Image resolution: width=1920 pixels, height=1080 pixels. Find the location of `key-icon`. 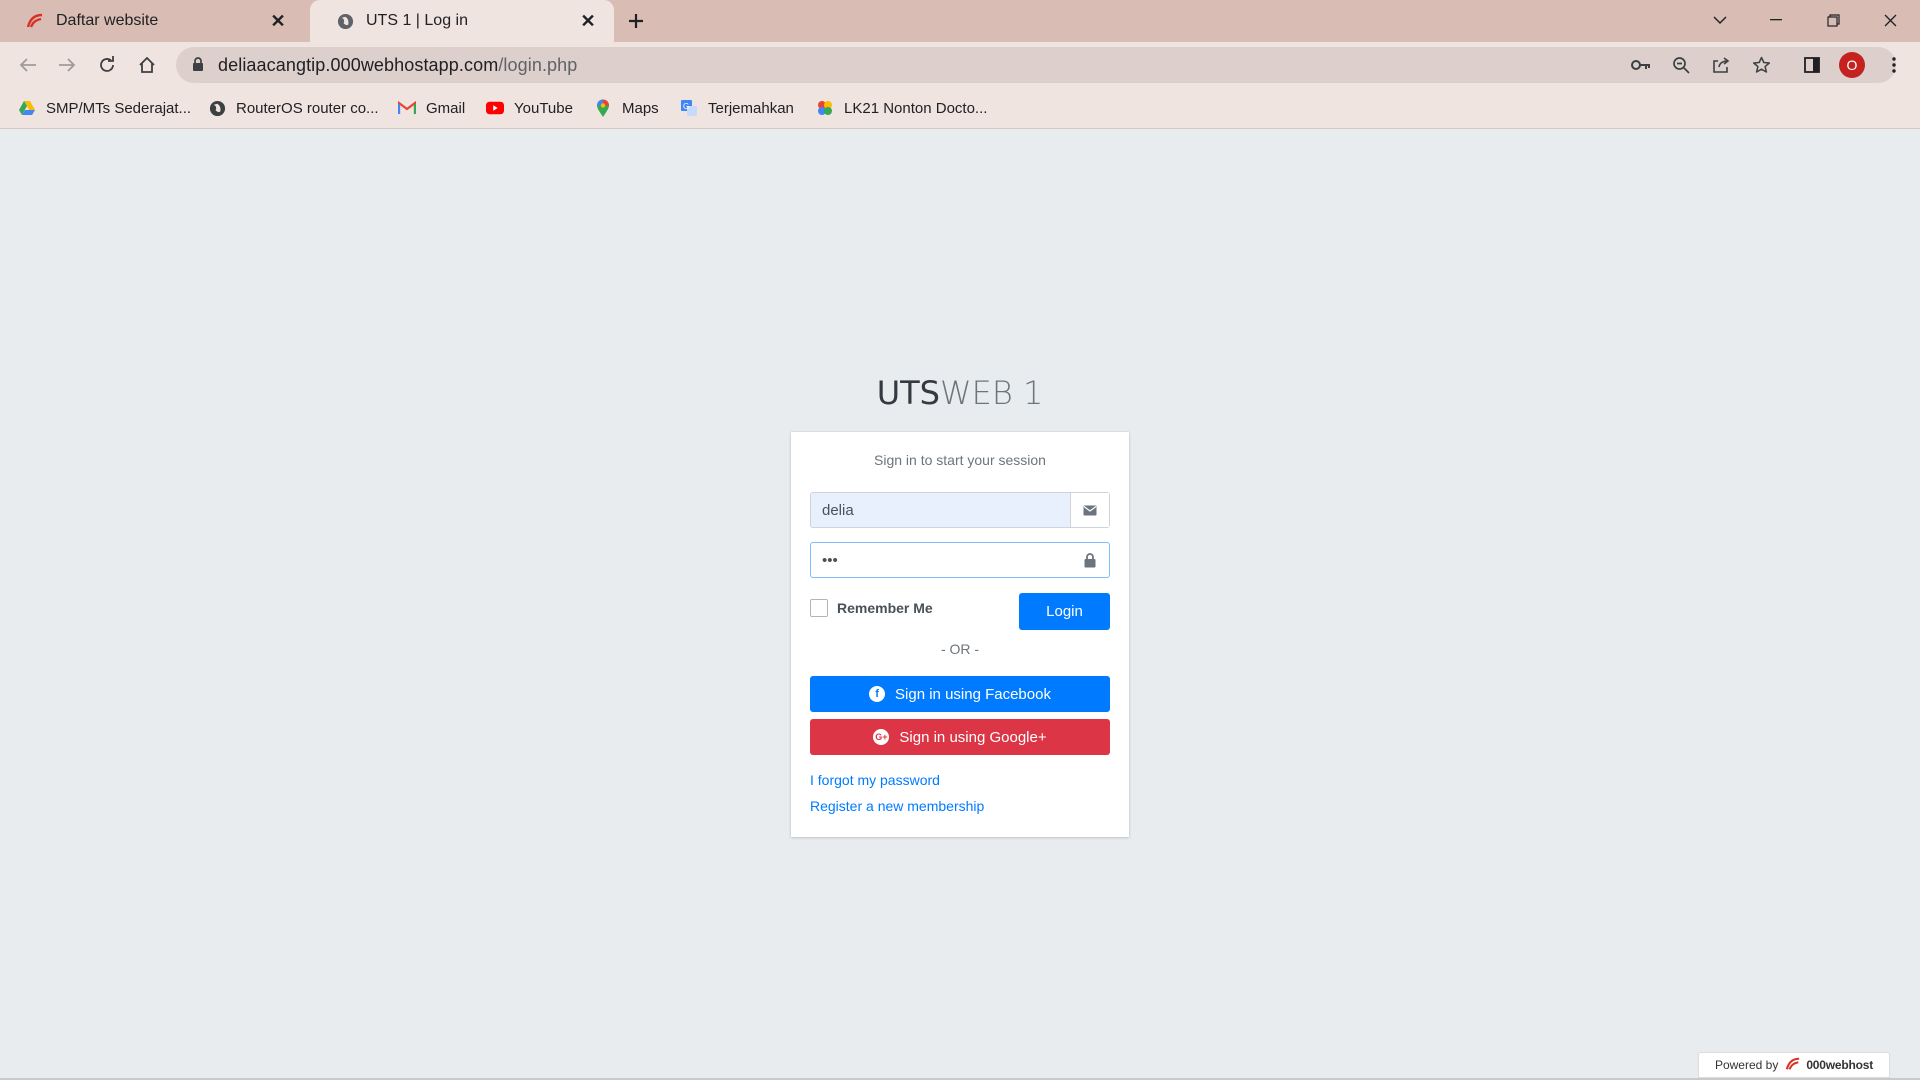

key-icon is located at coordinates (1641, 65).